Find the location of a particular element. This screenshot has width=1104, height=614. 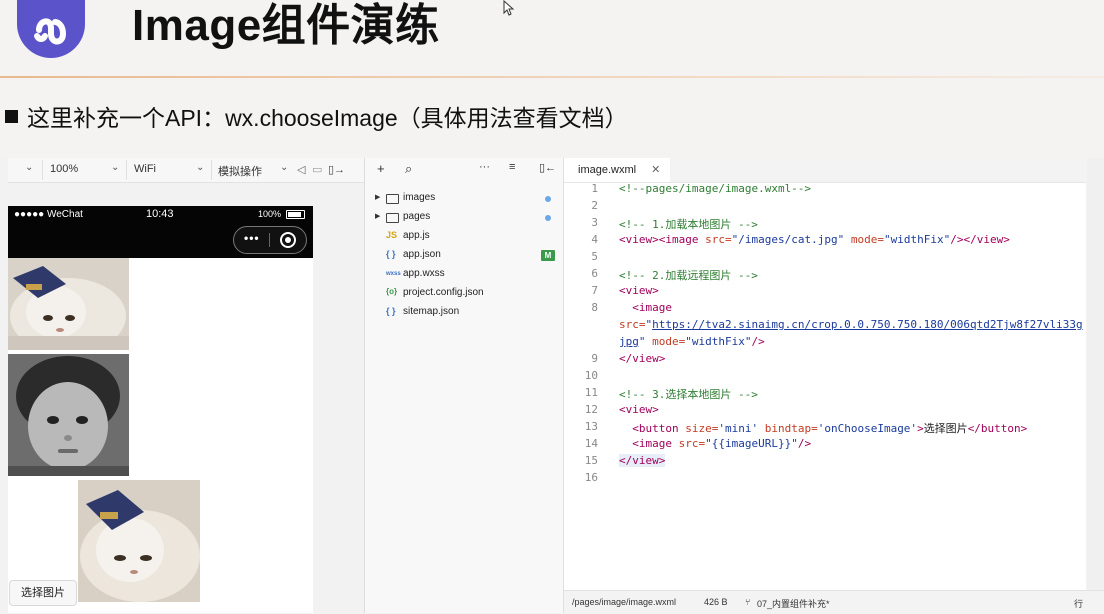

string: 'onChooseImage' is located at coordinates (867, 428).